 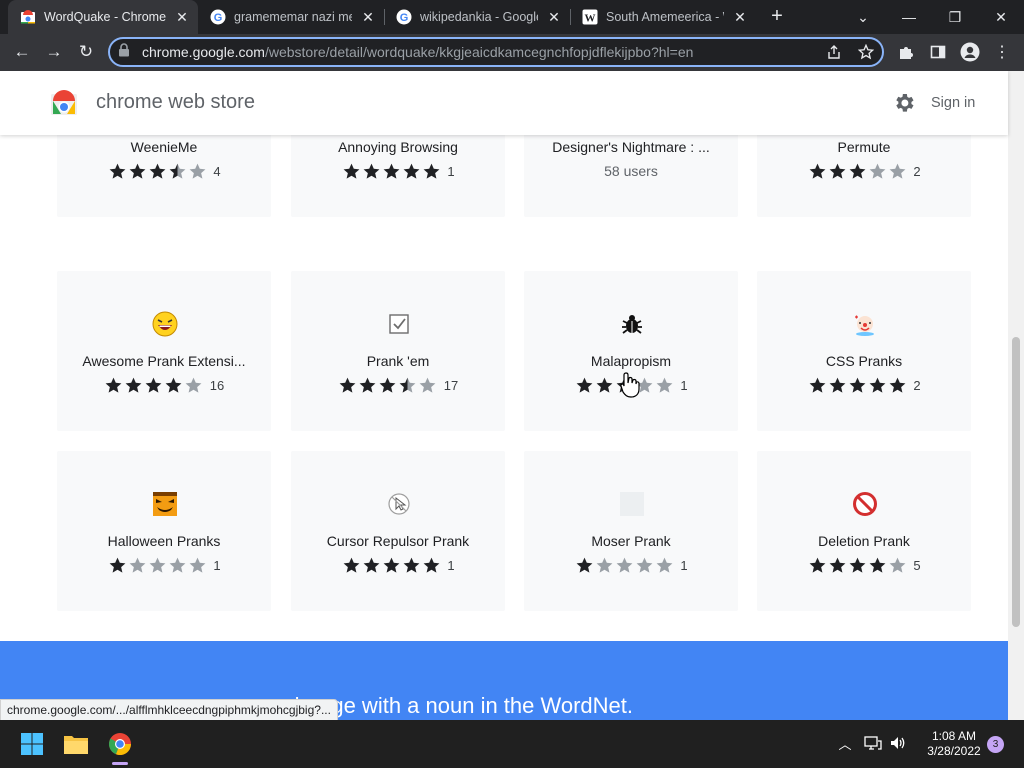 What do you see at coordinates (630, 385) in the screenshot?
I see `hand-cursor-icon` at bounding box center [630, 385].